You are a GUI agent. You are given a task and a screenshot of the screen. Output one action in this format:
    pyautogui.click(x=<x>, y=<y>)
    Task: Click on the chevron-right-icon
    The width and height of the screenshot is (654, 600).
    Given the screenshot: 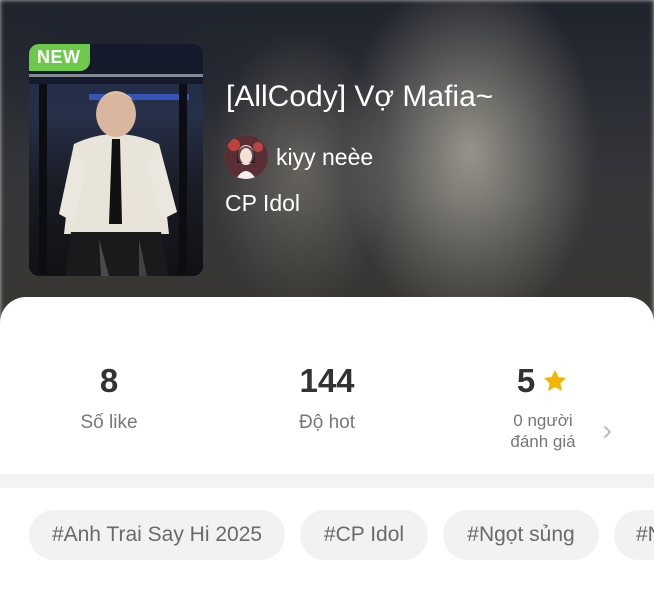 What is the action you would take?
    pyautogui.click(x=608, y=432)
    